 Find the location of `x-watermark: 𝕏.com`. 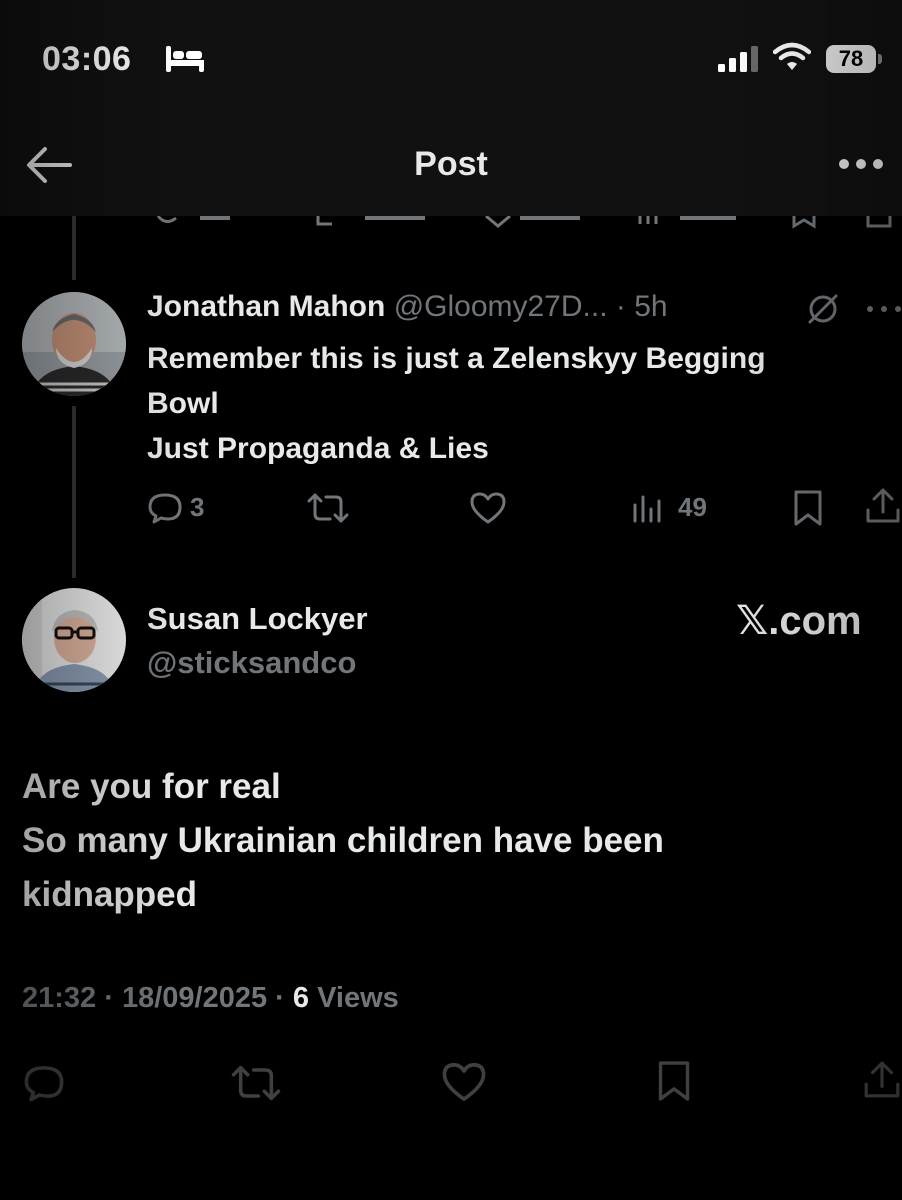

x-watermark: 𝕏.com is located at coordinates (799, 621).